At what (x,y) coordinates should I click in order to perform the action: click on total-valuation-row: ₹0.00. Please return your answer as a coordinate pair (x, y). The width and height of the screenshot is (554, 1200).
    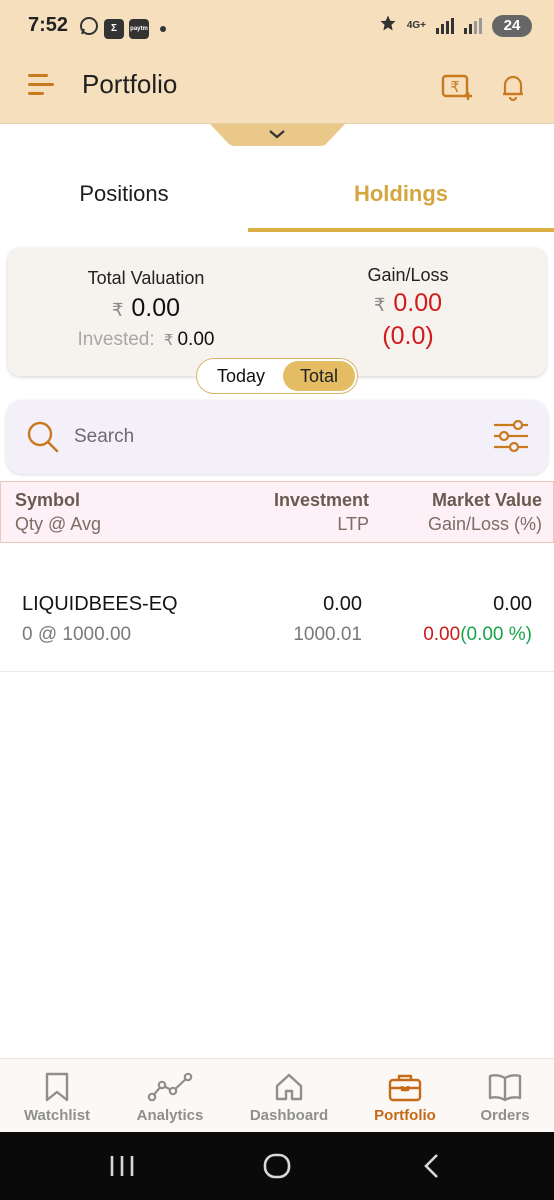
    Looking at the image, I should click on (146, 308).